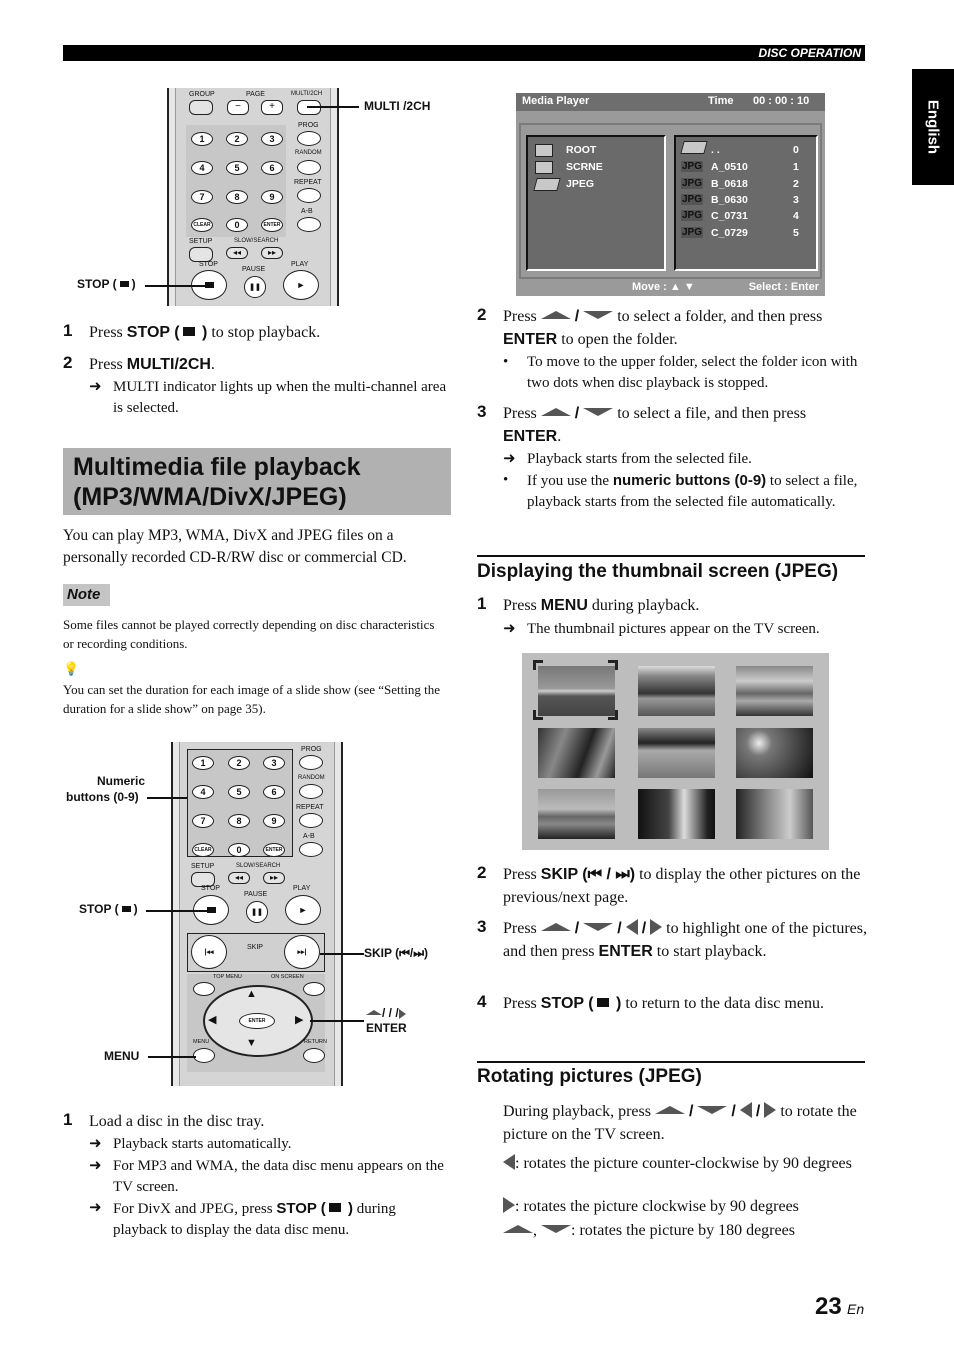 The width and height of the screenshot is (954, 1348). I want to click on file-name: A_0510, so click(729, 167).